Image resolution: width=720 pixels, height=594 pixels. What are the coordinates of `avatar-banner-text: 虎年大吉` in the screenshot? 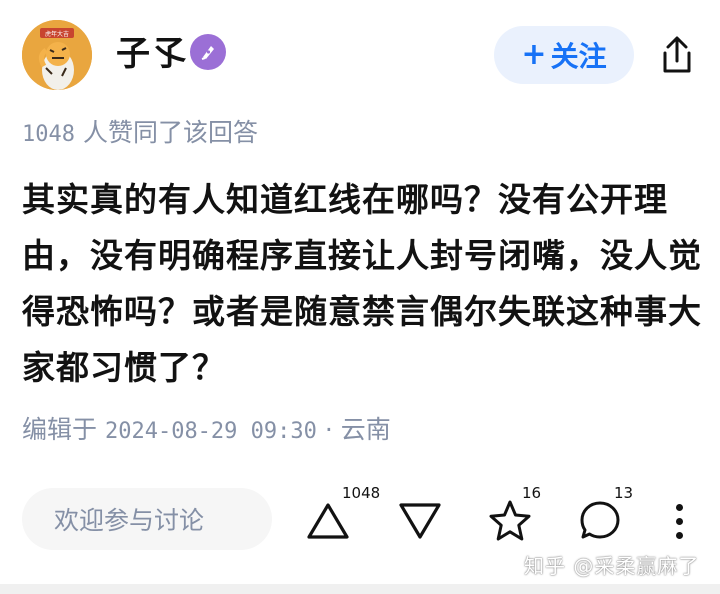 It's located at (57, 34).